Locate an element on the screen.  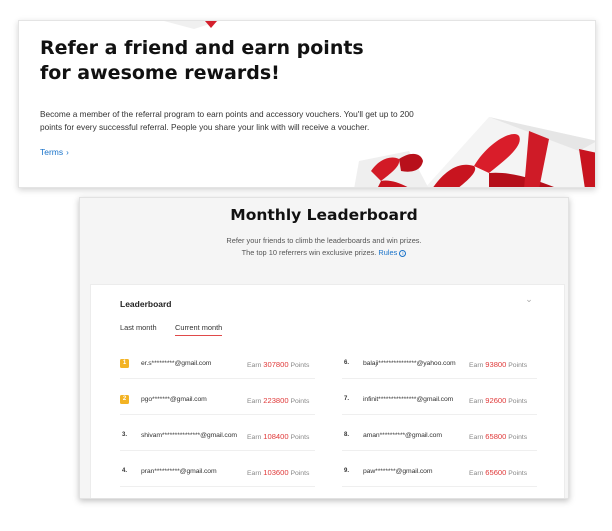
earned-points: Earn 223800 Points is located at coordinates (278, 400).